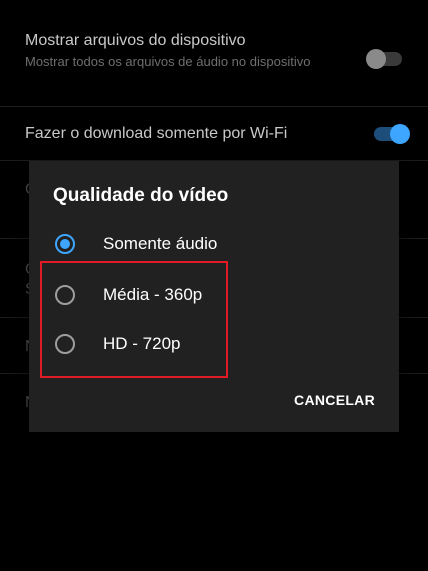  I want to click on show-device-files-toggle, so click(384, 59).